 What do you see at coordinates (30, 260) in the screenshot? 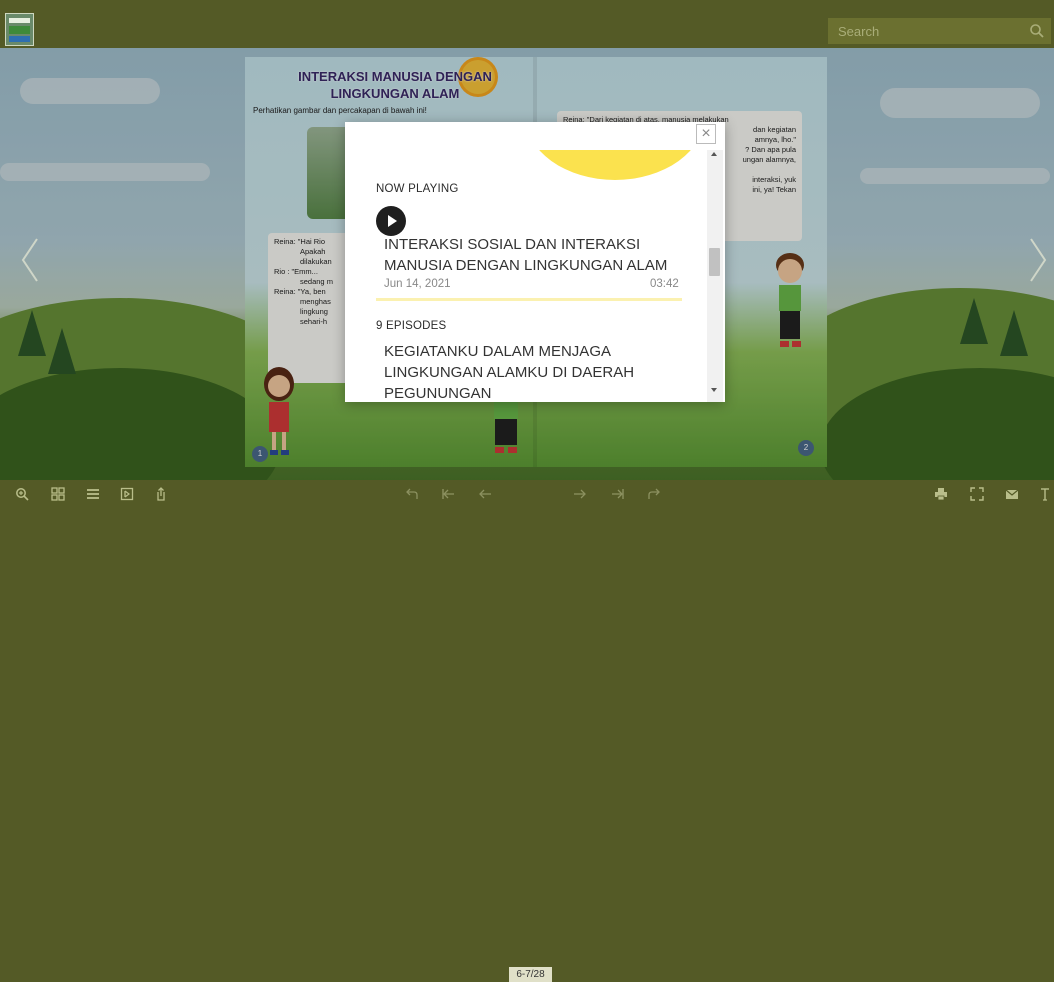
I see `previous-page-arrow-icon` at bounding box center [30, 260].